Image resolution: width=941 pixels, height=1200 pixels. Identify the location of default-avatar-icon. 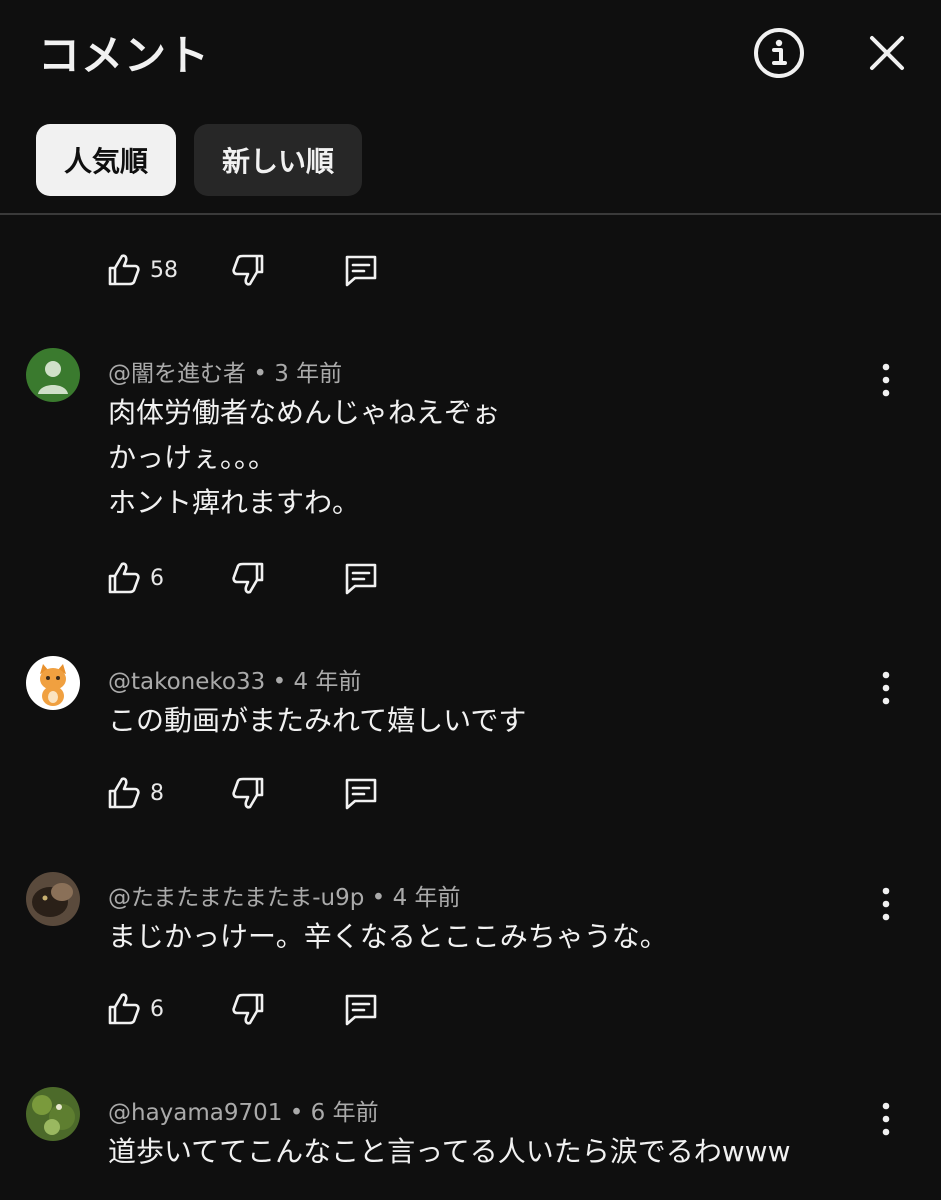
(53, 375).